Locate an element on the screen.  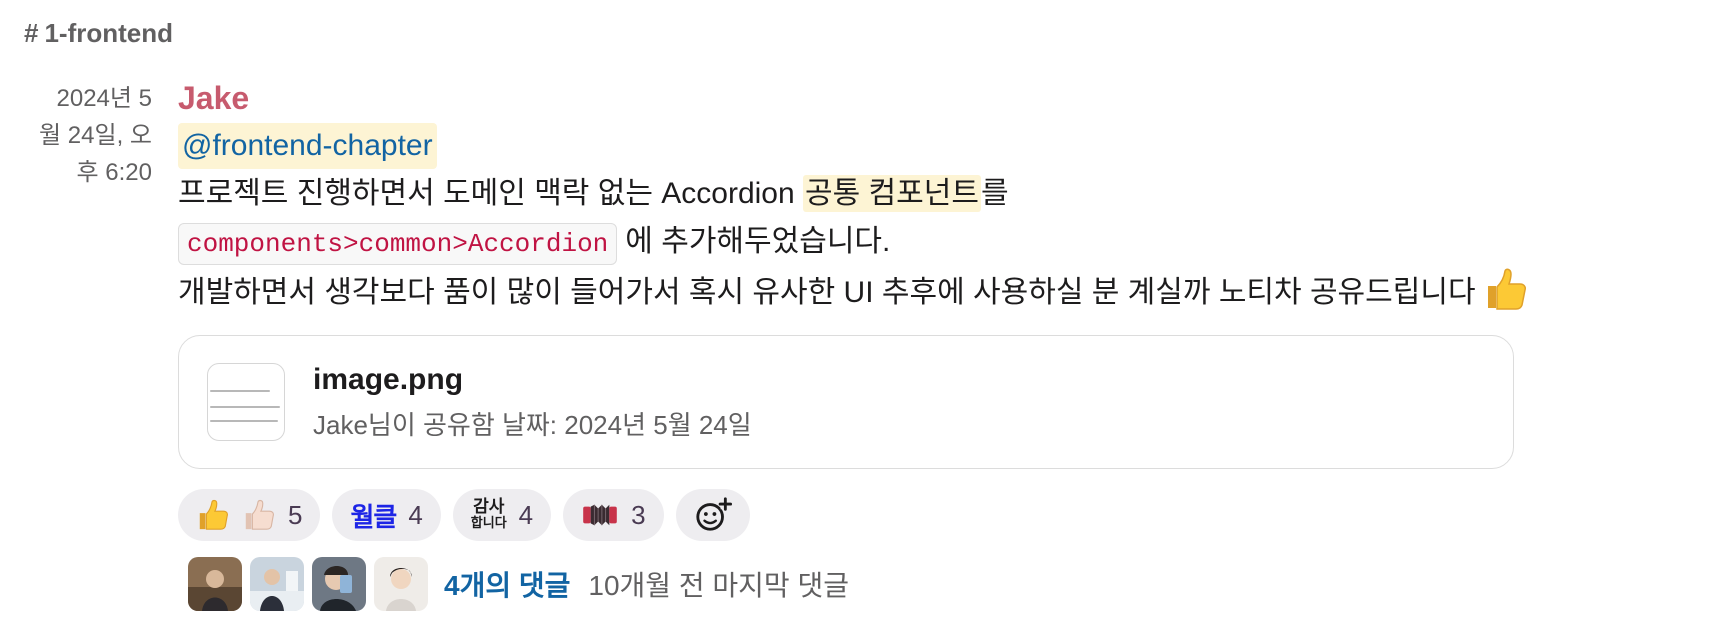
message-line-mention: @frontend-chapter is located at coordinates (938, 146).